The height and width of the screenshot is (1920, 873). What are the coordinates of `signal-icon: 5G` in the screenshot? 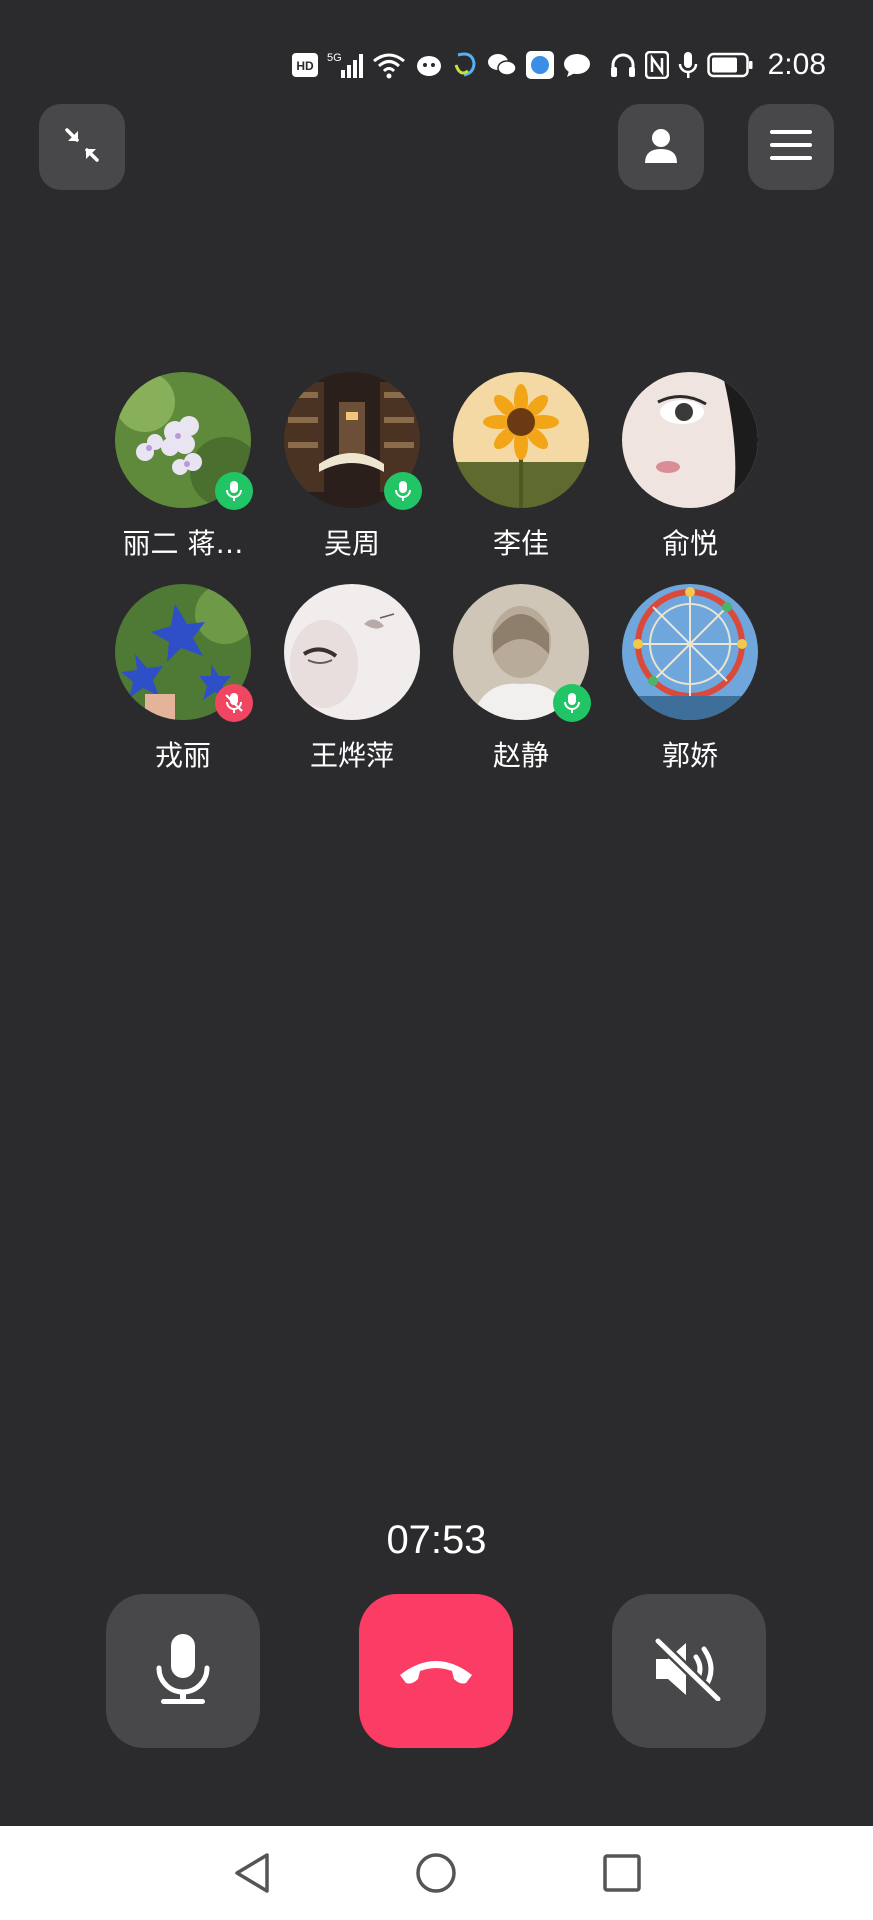 It's located at (345, 65).